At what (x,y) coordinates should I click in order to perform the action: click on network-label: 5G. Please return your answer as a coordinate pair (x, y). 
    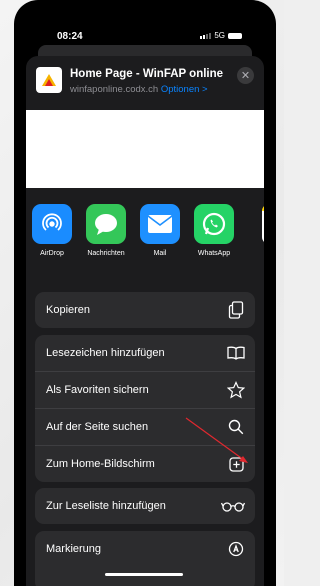
    Looking at the image, I should click on (219, 35).